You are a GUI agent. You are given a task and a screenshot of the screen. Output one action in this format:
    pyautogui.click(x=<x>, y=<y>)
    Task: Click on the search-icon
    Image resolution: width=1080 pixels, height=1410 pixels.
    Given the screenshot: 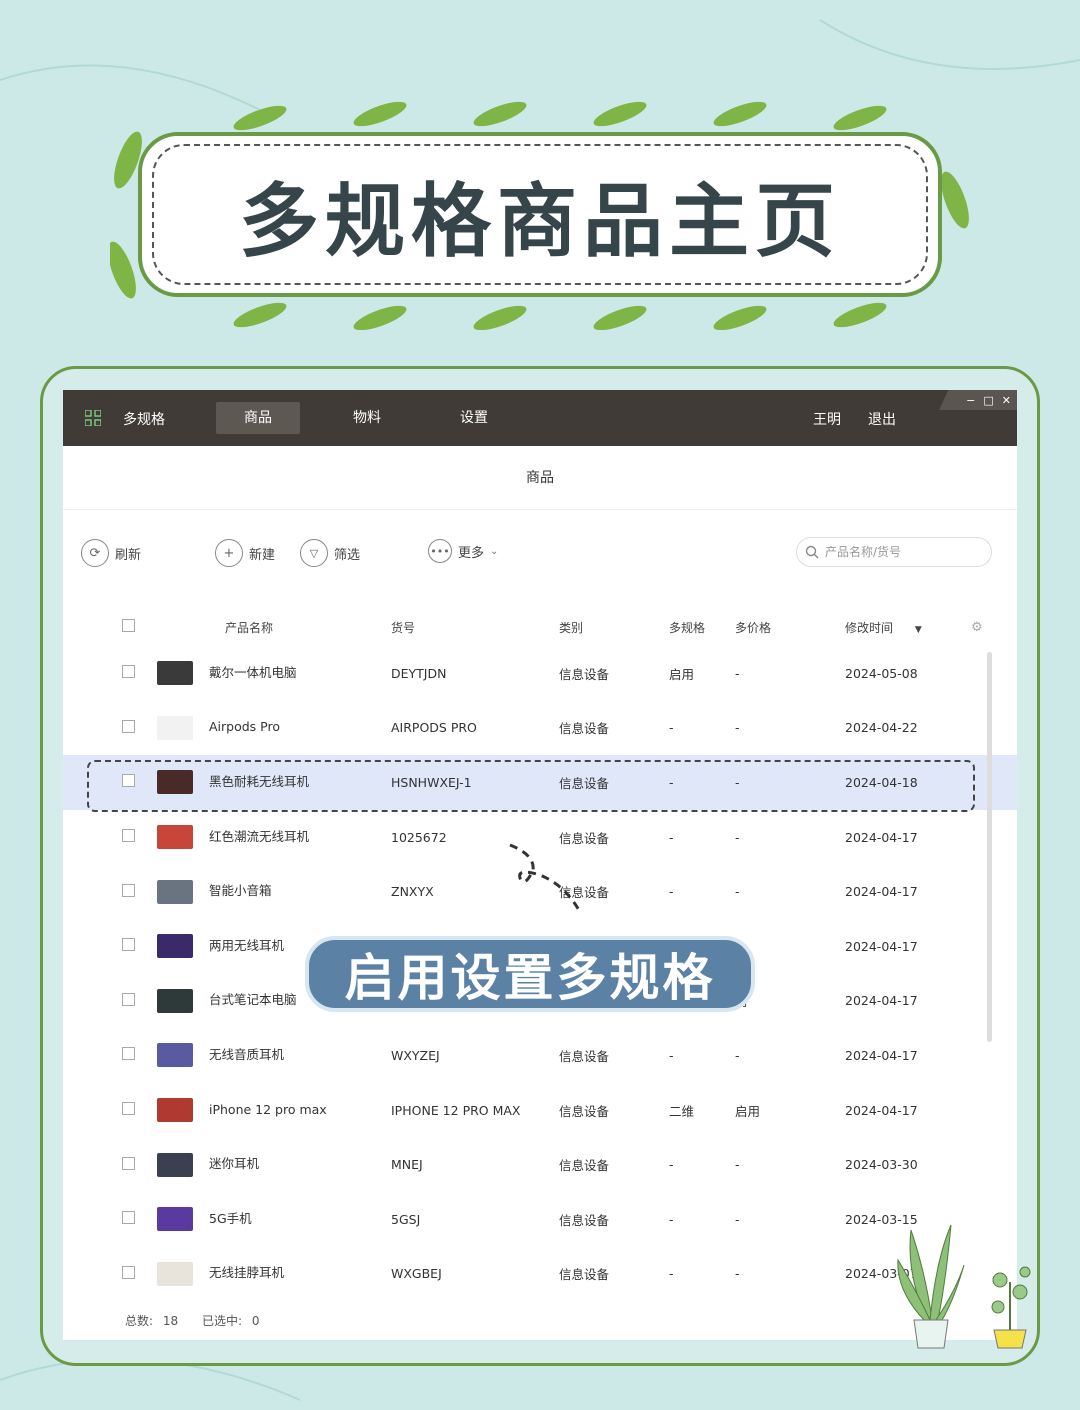 What is the action you would take?
    pyautogui.click(x=812, y=552)
    